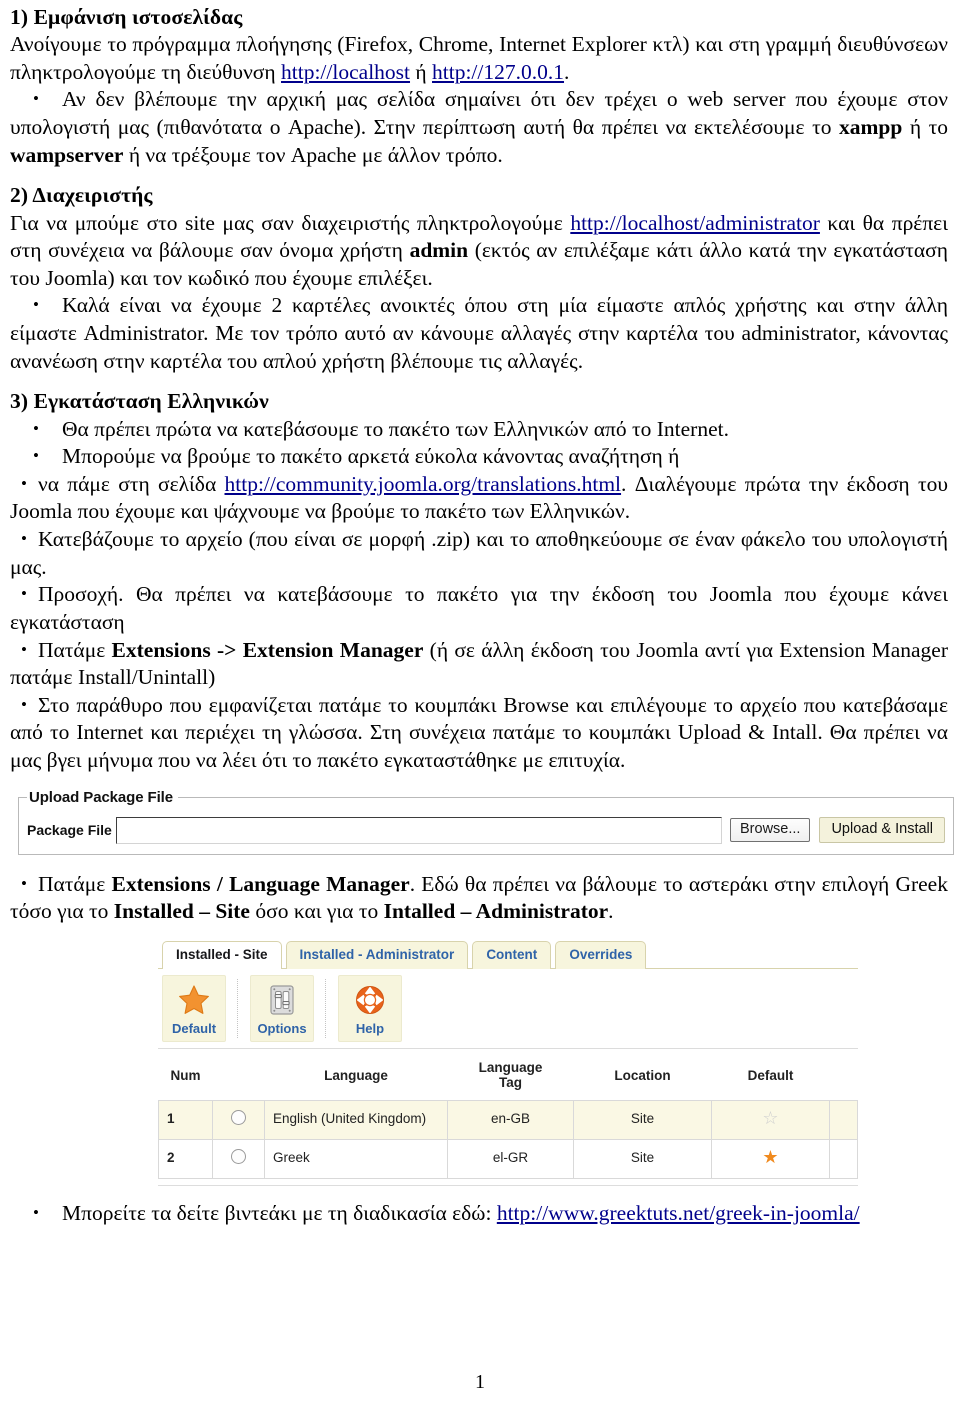 This screenshot has width=960, height=1406. What do you see at coordinates (316, 911) in the screenshot?
I see `bullet-text-c: όσο και για το` at bounding box center [316, 911].